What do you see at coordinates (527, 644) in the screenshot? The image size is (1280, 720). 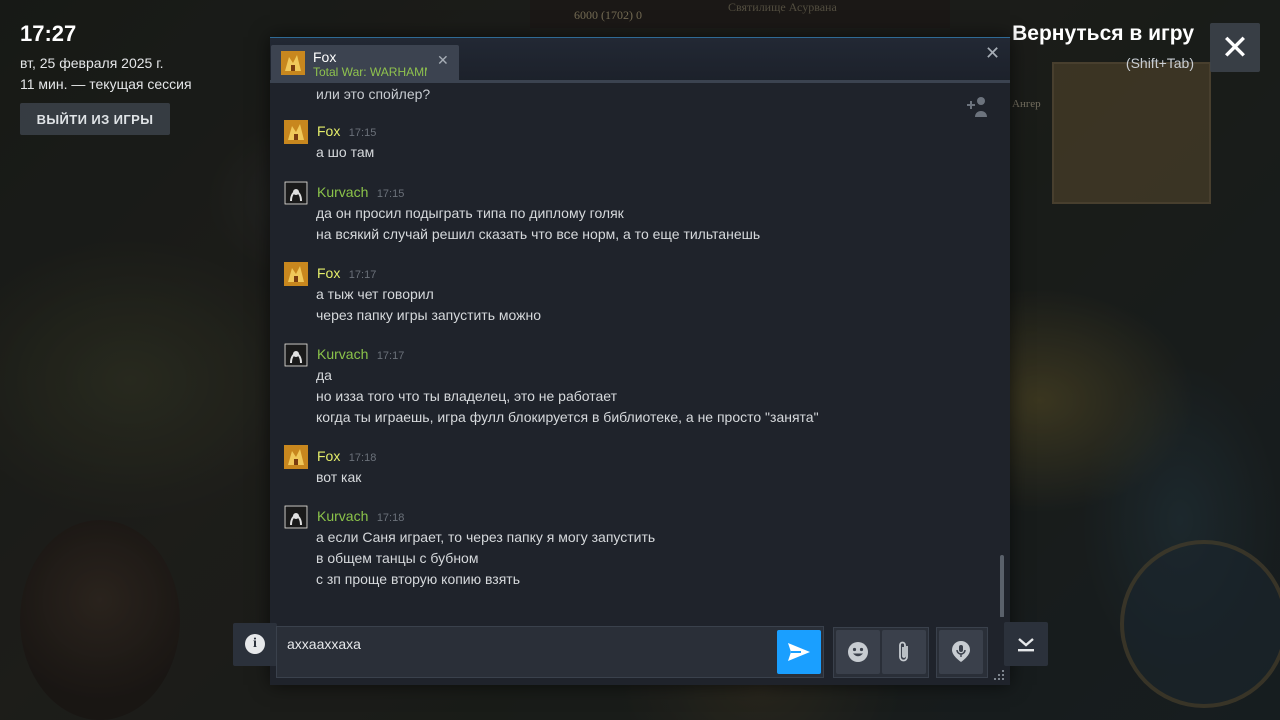 I see `message-input` at bounding box center [527, 644].